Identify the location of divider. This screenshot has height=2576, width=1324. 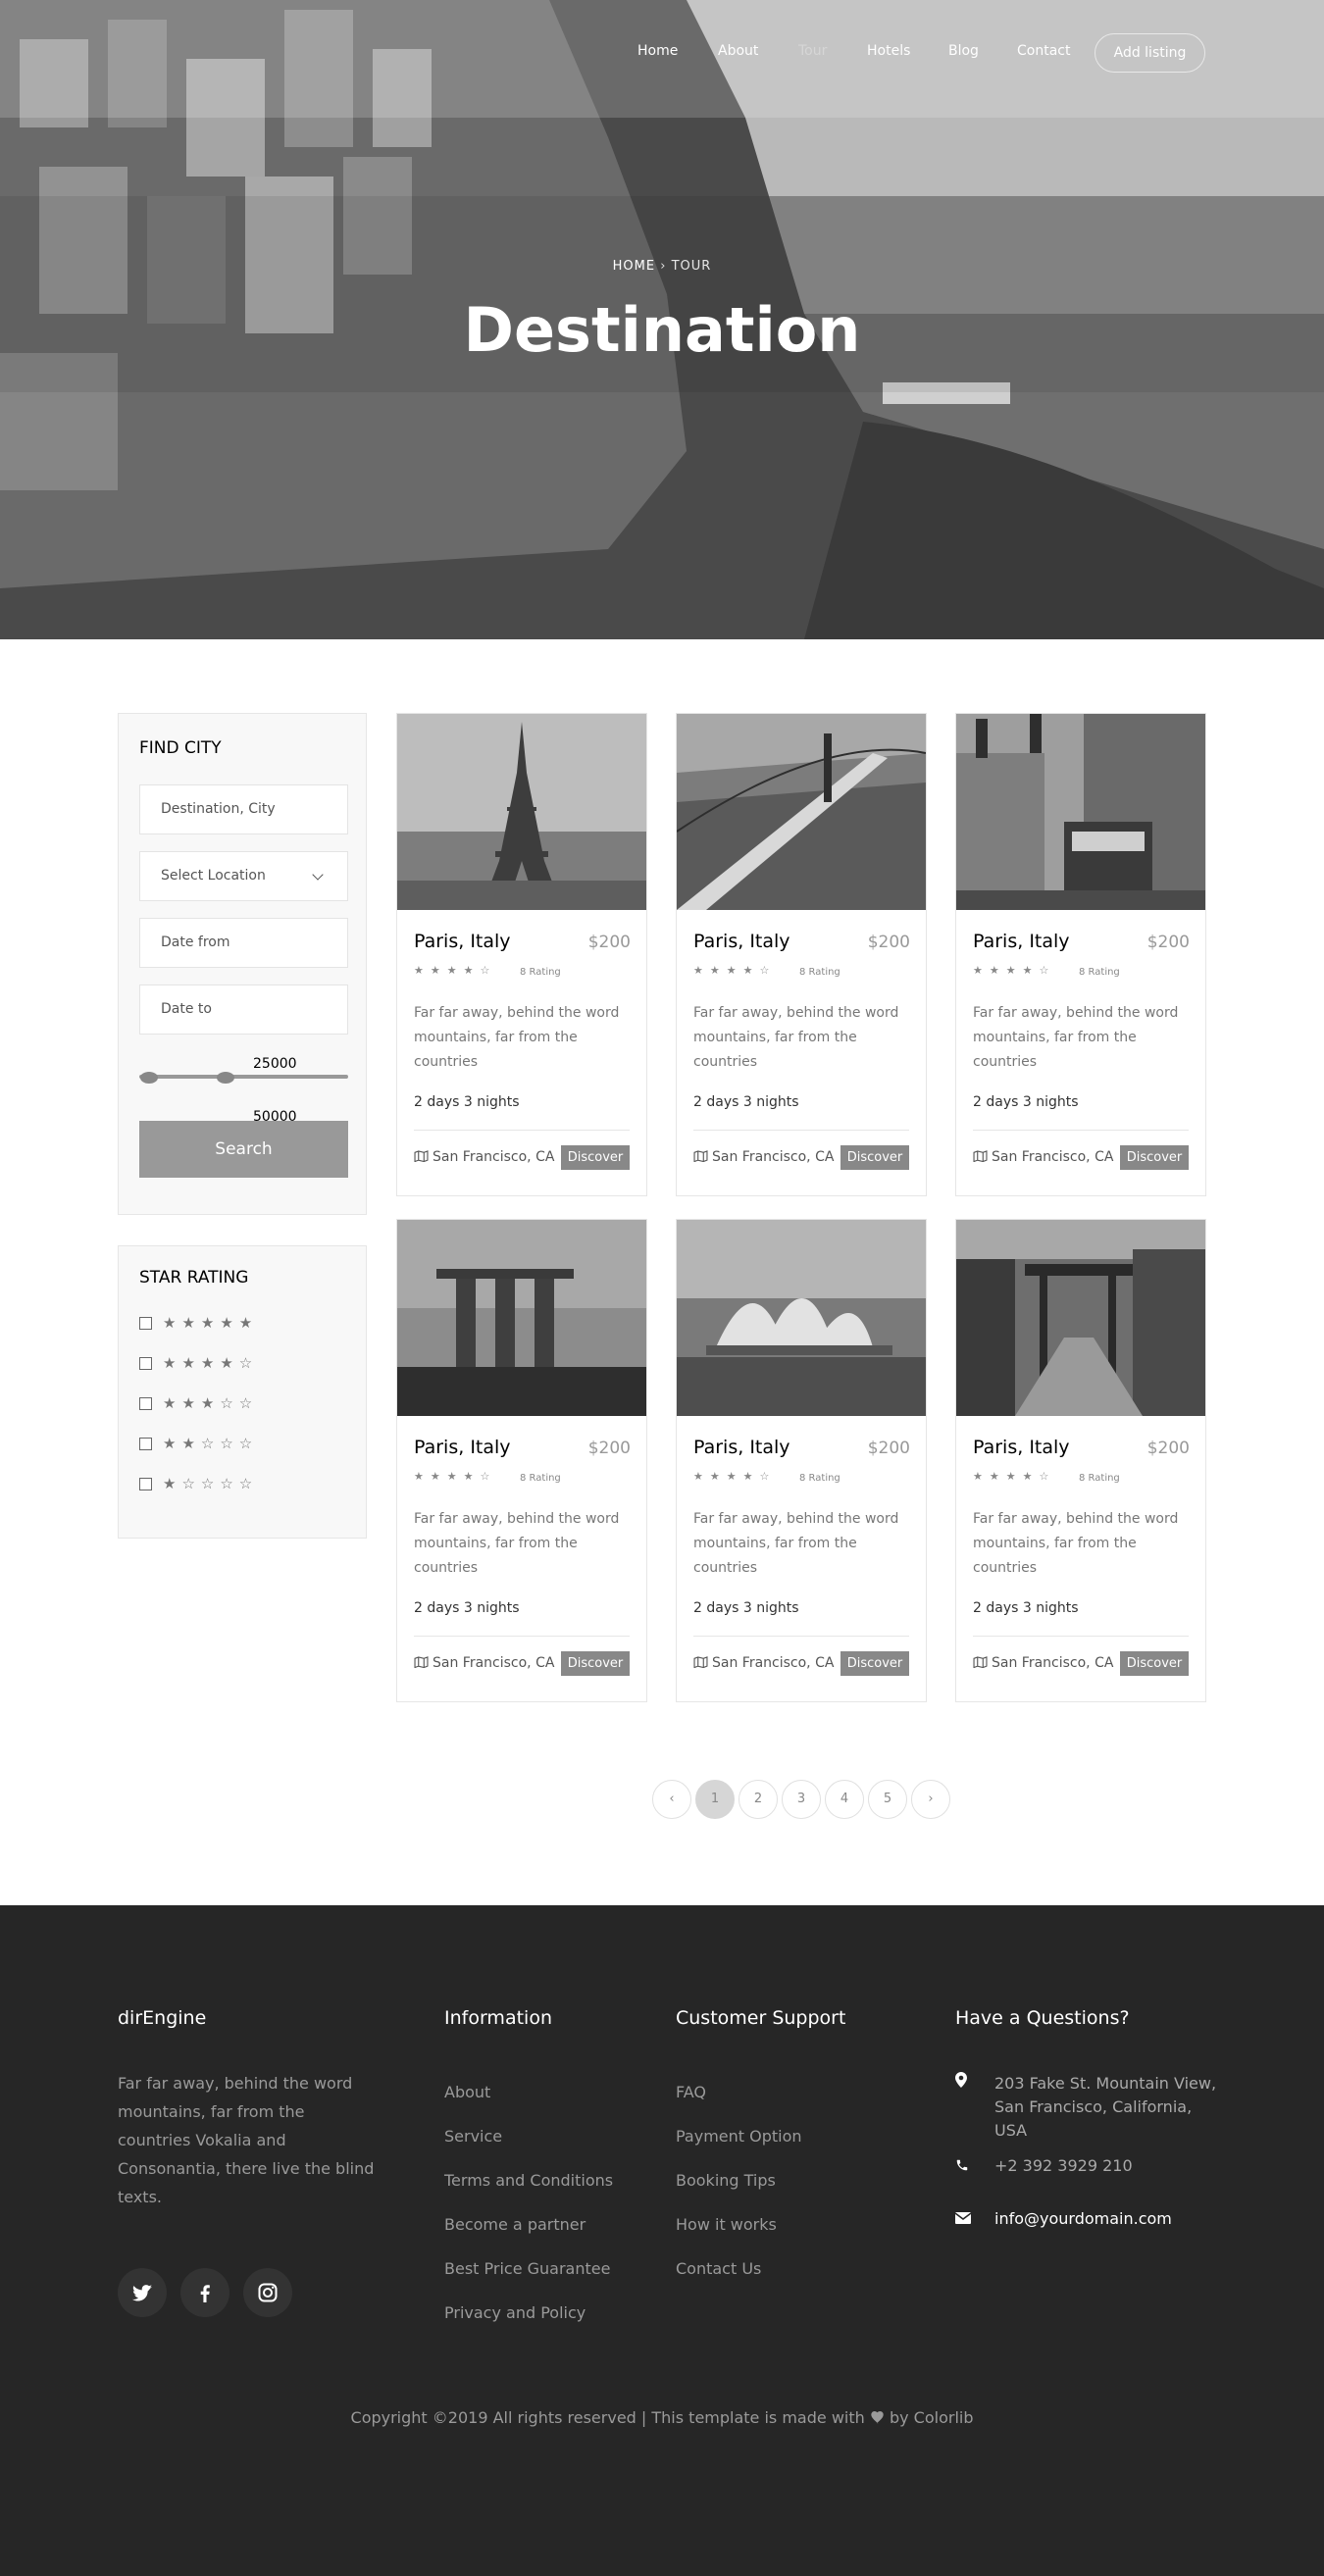
(801, 1131).